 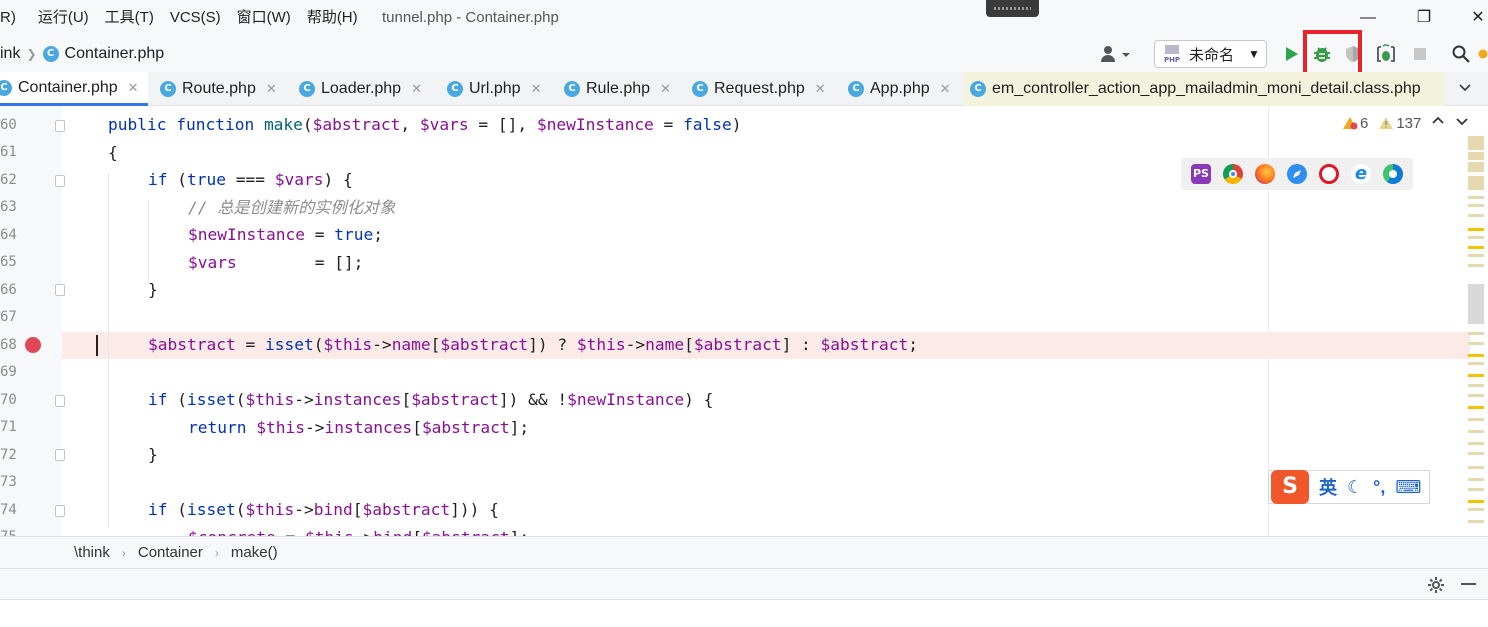 What do you see at coordinates (8, 455) in the screenshot?
I see `line-number: 72` at bounding box center [8, 455].